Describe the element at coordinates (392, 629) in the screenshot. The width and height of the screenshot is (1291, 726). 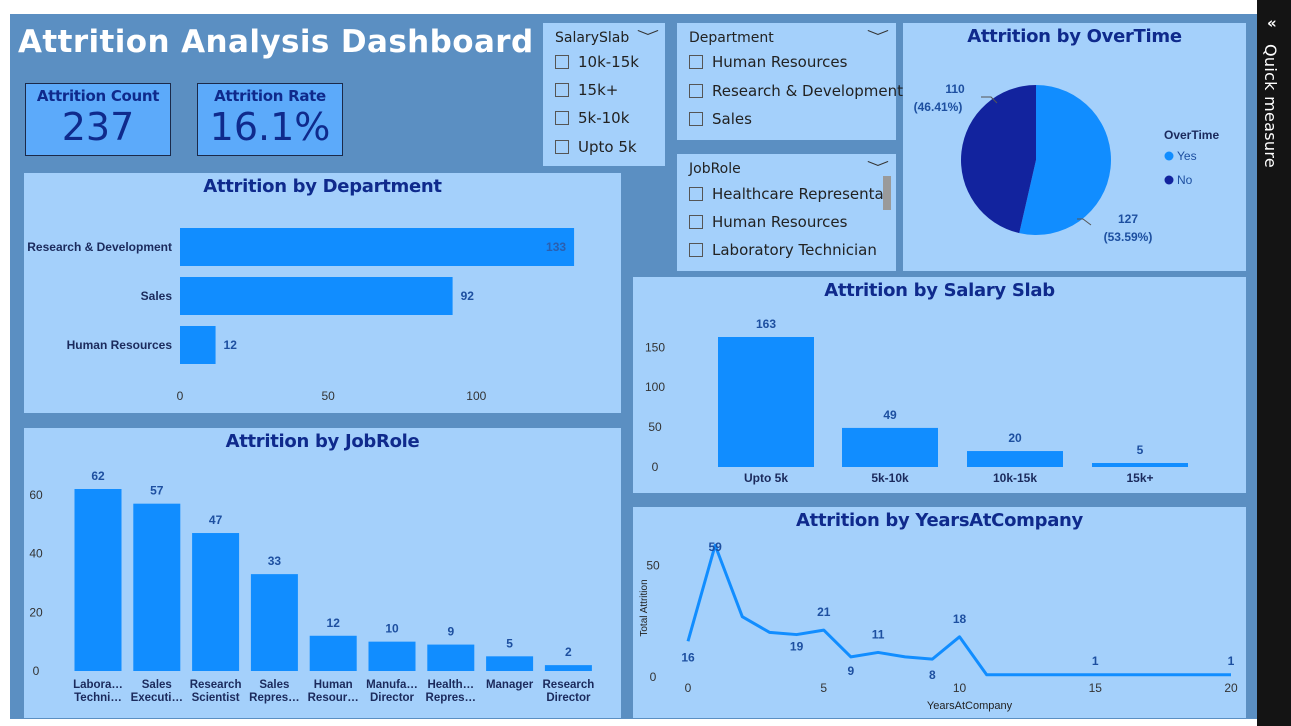
I see `data-label: 10` at that location.